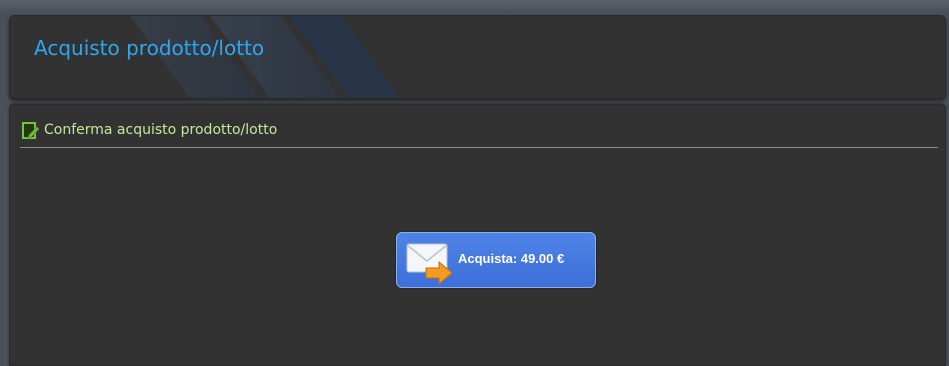 The image size is (949, 366). I want to click on buy-button: Acquista: 49.00 €, so click(496, 260).